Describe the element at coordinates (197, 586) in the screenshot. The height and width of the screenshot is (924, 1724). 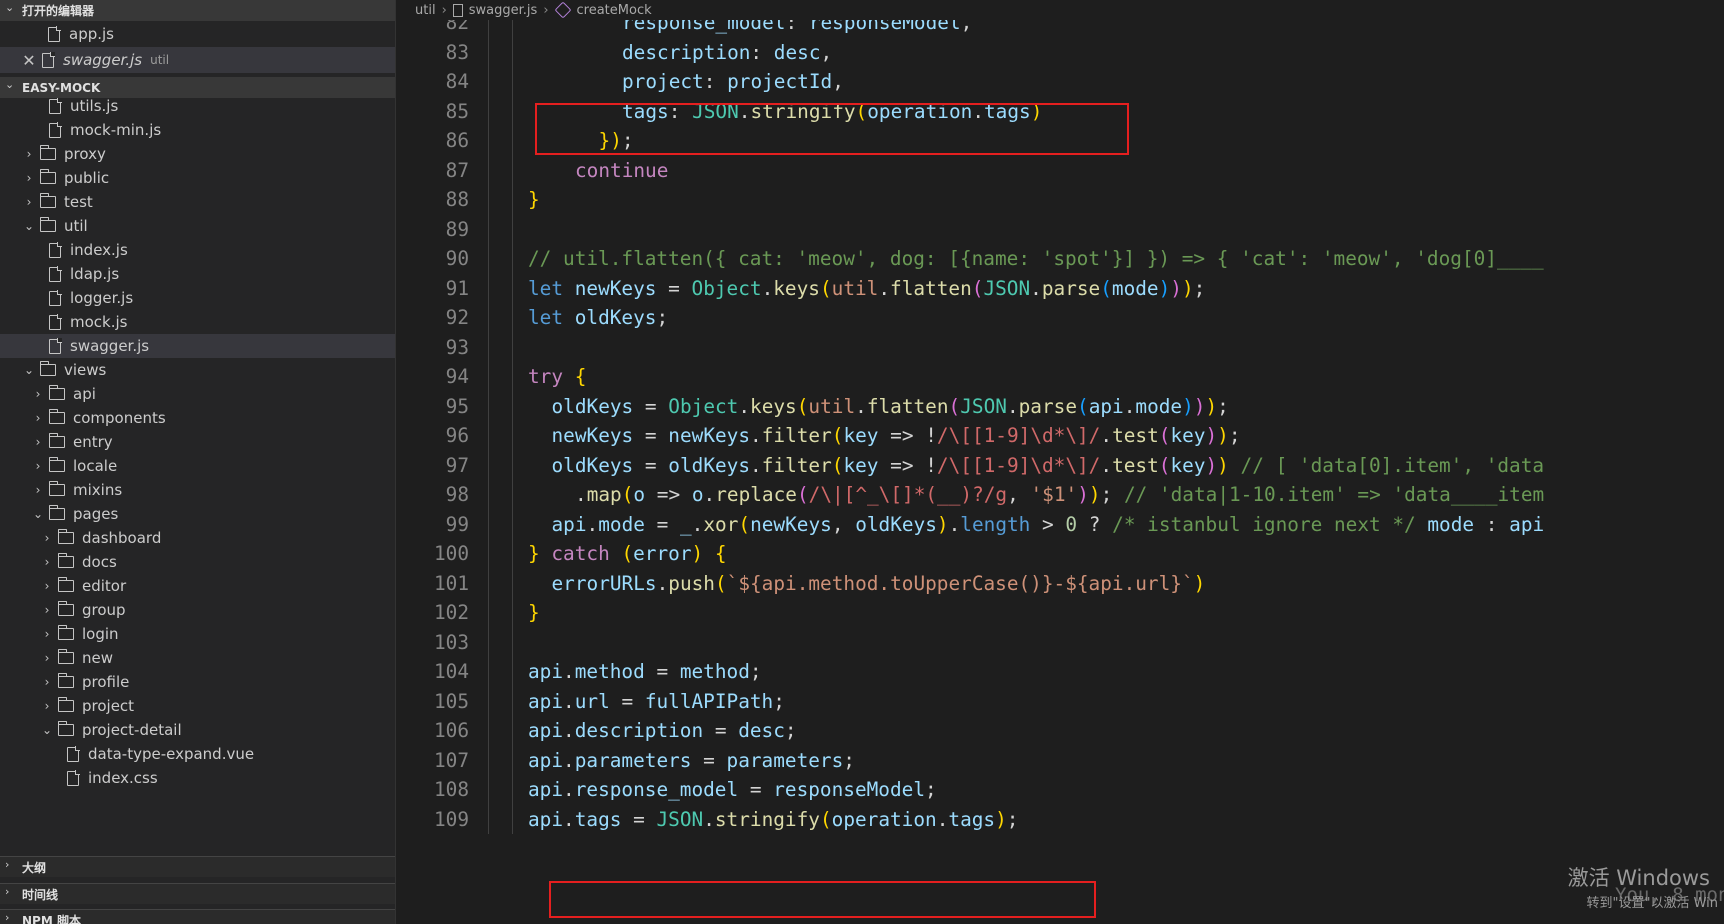
I see `tree-item-editor: › editor` at that location.